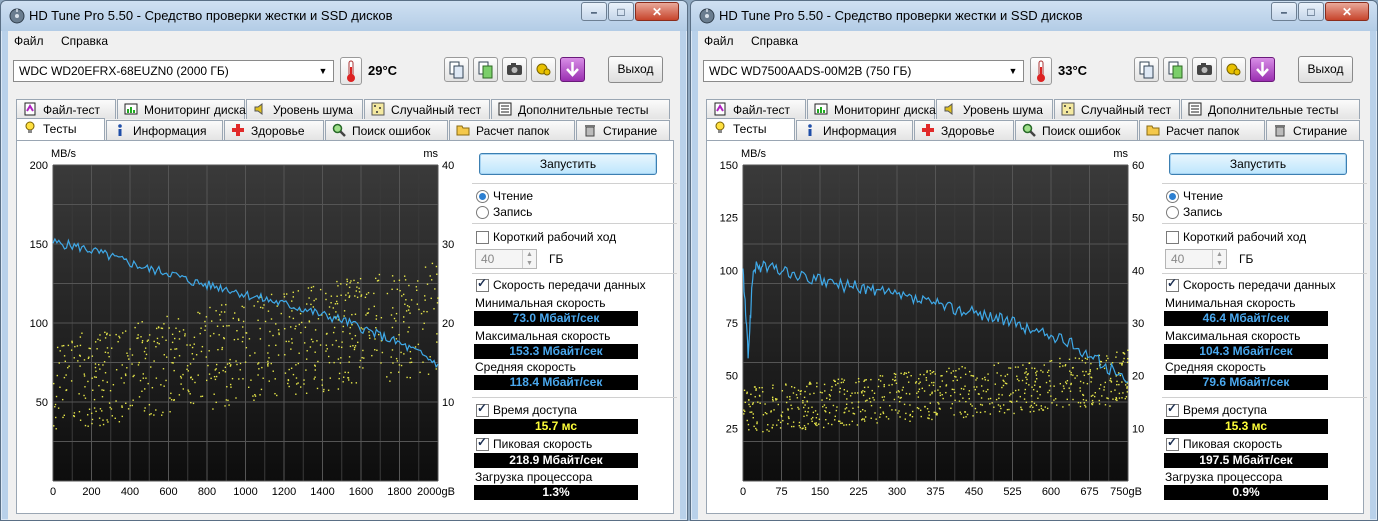 This screenshot has height=521, width=1378. I want to click on drive-select: WDC WD7500AADS-00M2B (750 ГБ) ▼, so click(863, 71).